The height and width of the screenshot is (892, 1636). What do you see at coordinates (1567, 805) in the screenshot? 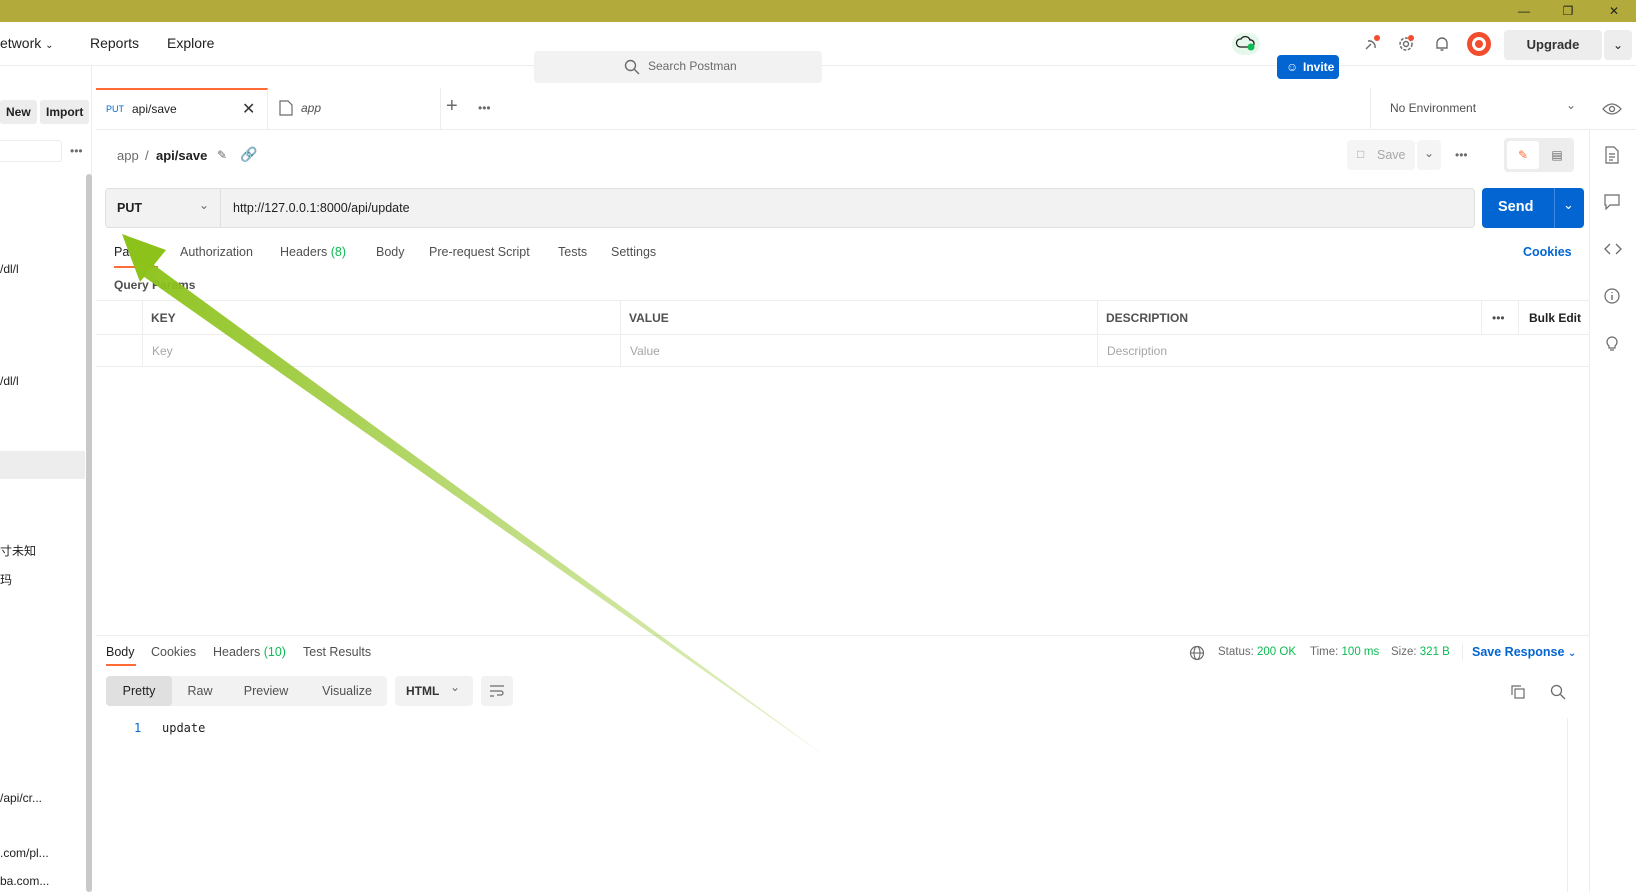
I see `response-scrollbar` at bounding box center [1567, 805].